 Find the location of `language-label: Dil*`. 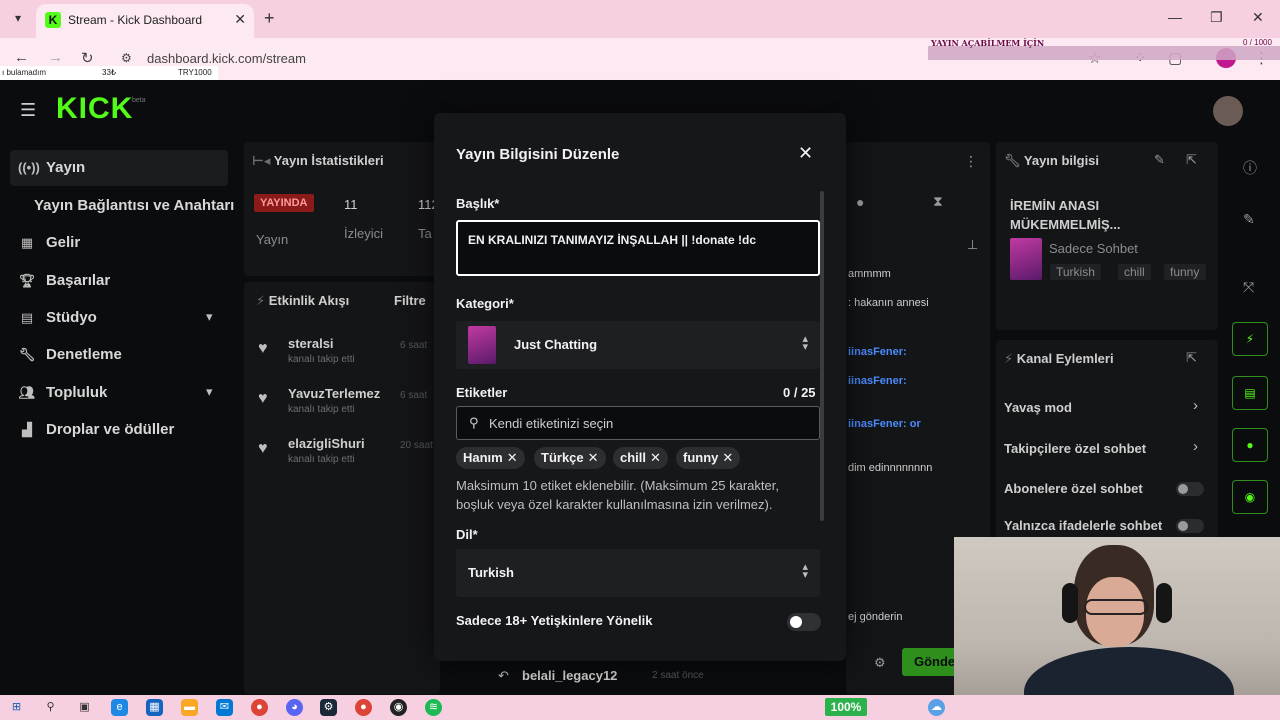

language-label: Dil* is located at coordinates (467, 534).